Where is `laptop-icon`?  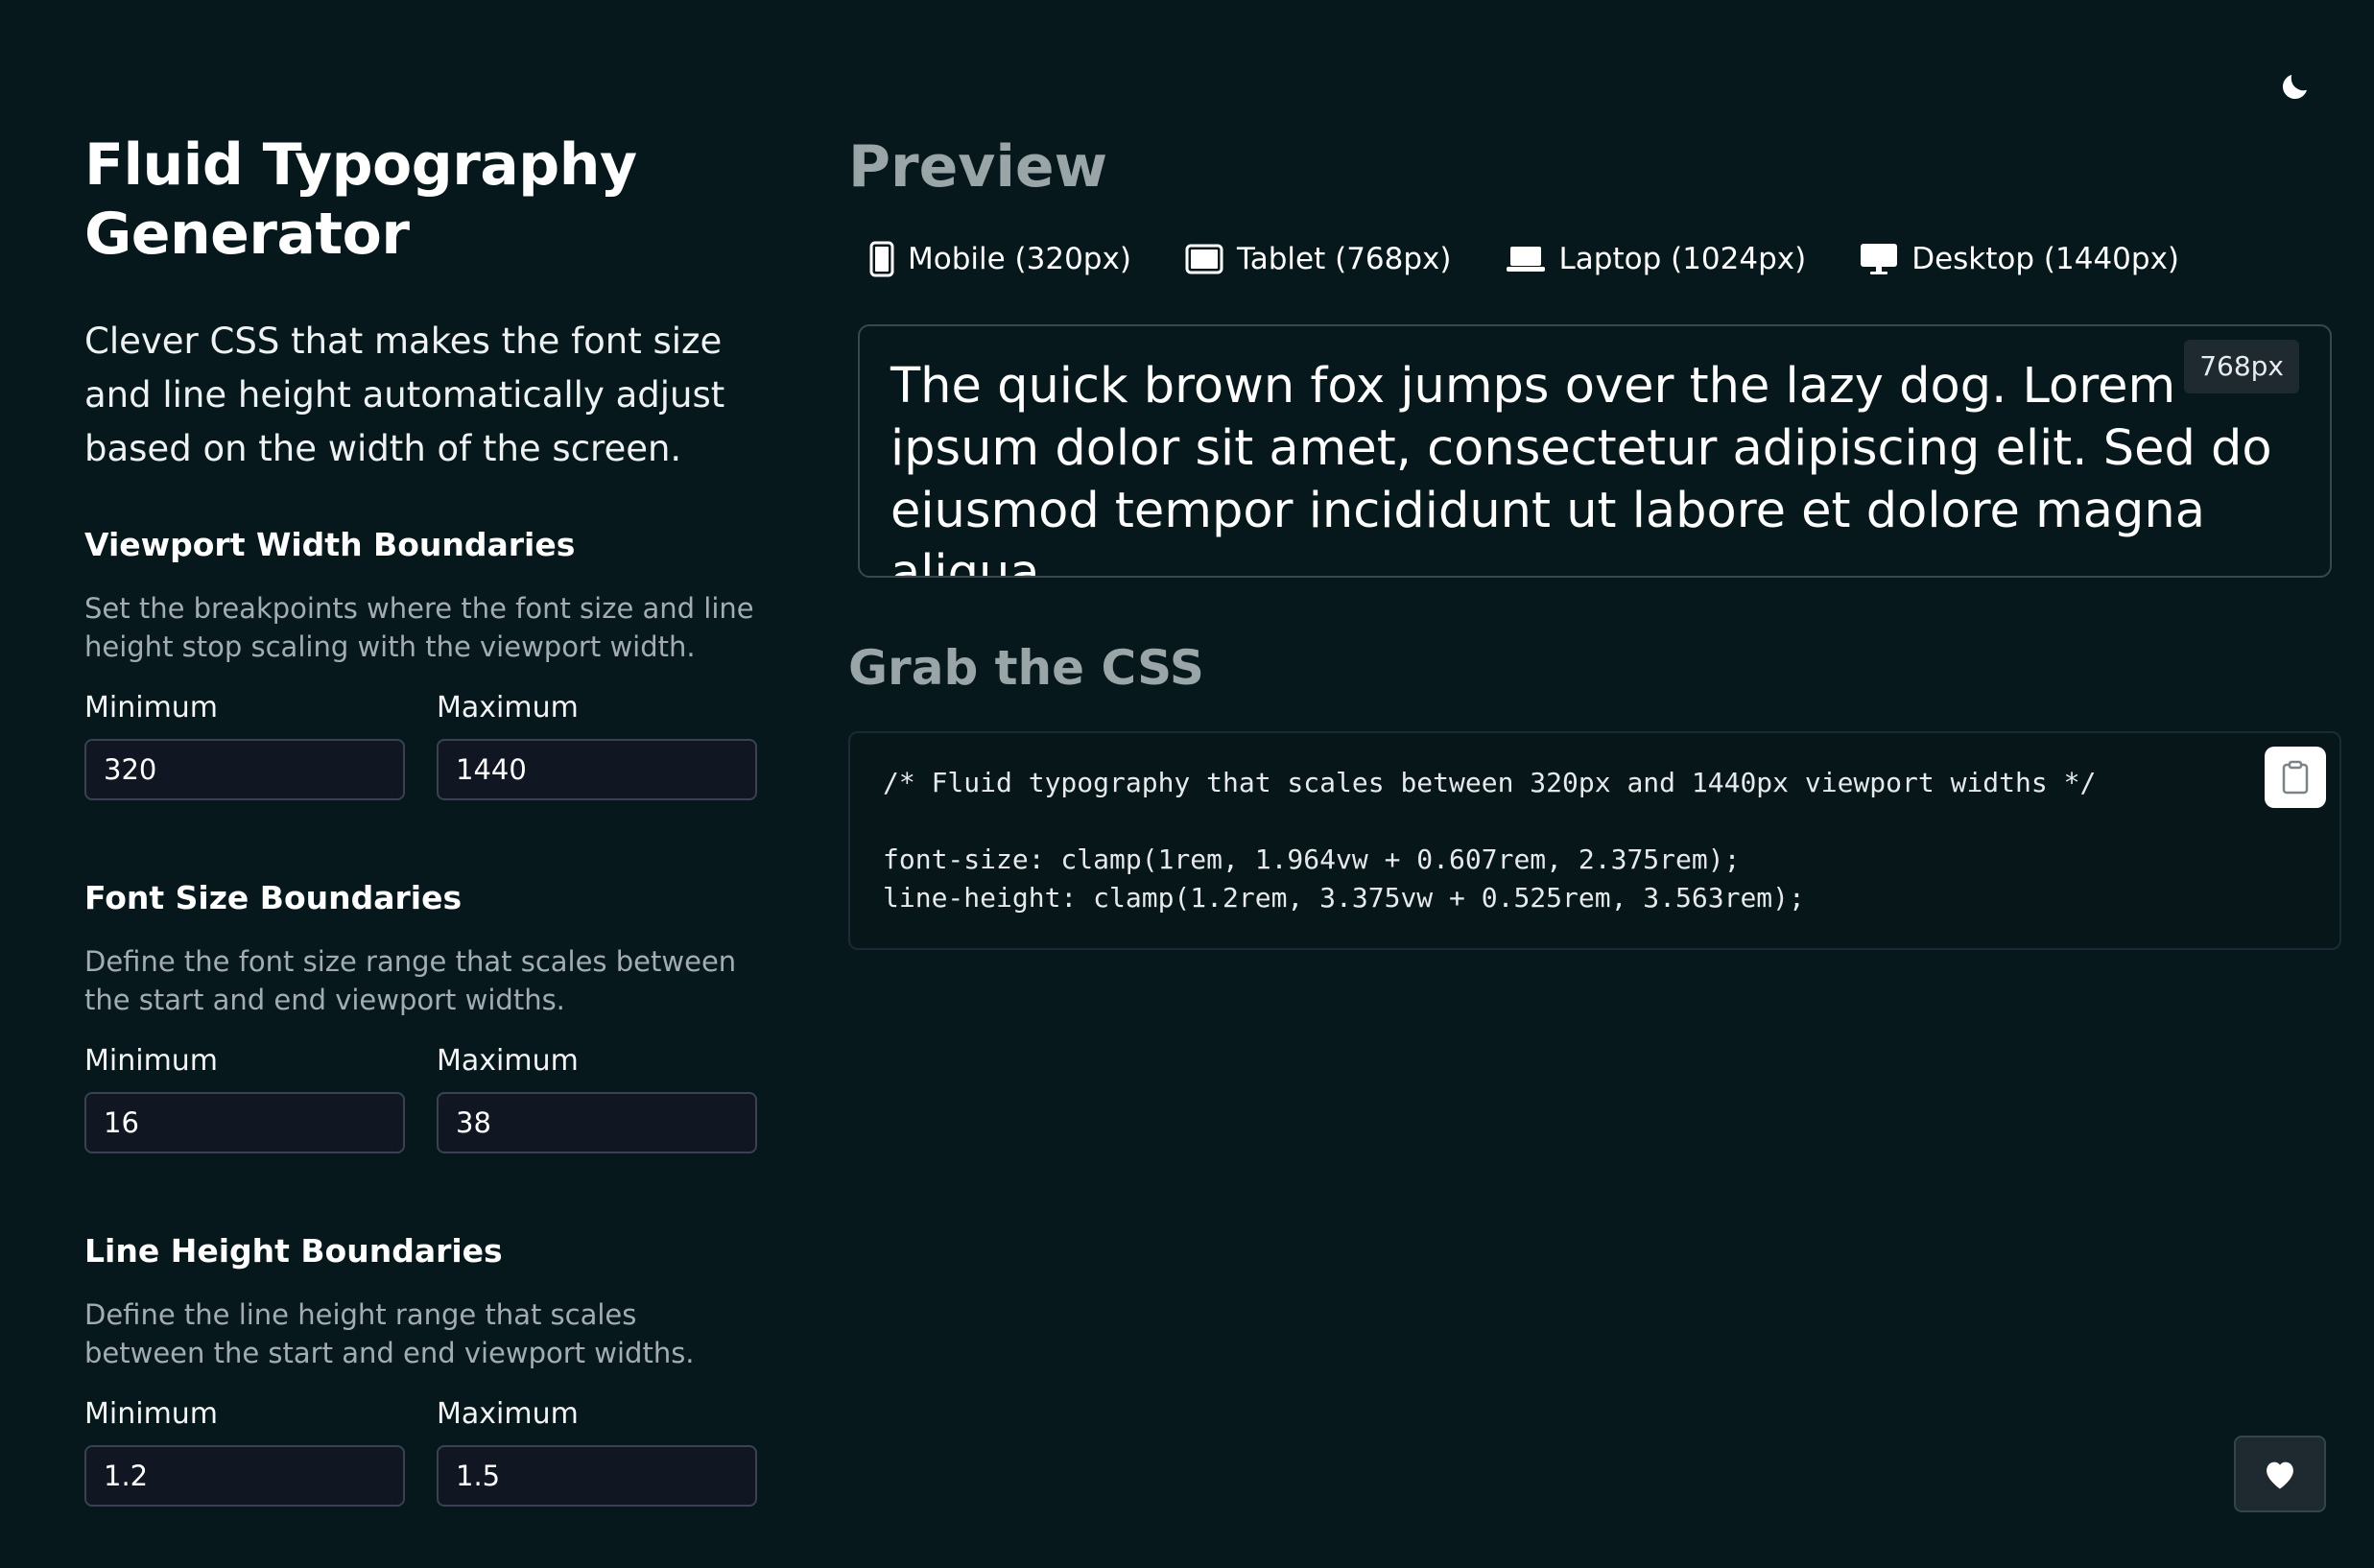 laptop-icon is located at coordinates (1525, 259).